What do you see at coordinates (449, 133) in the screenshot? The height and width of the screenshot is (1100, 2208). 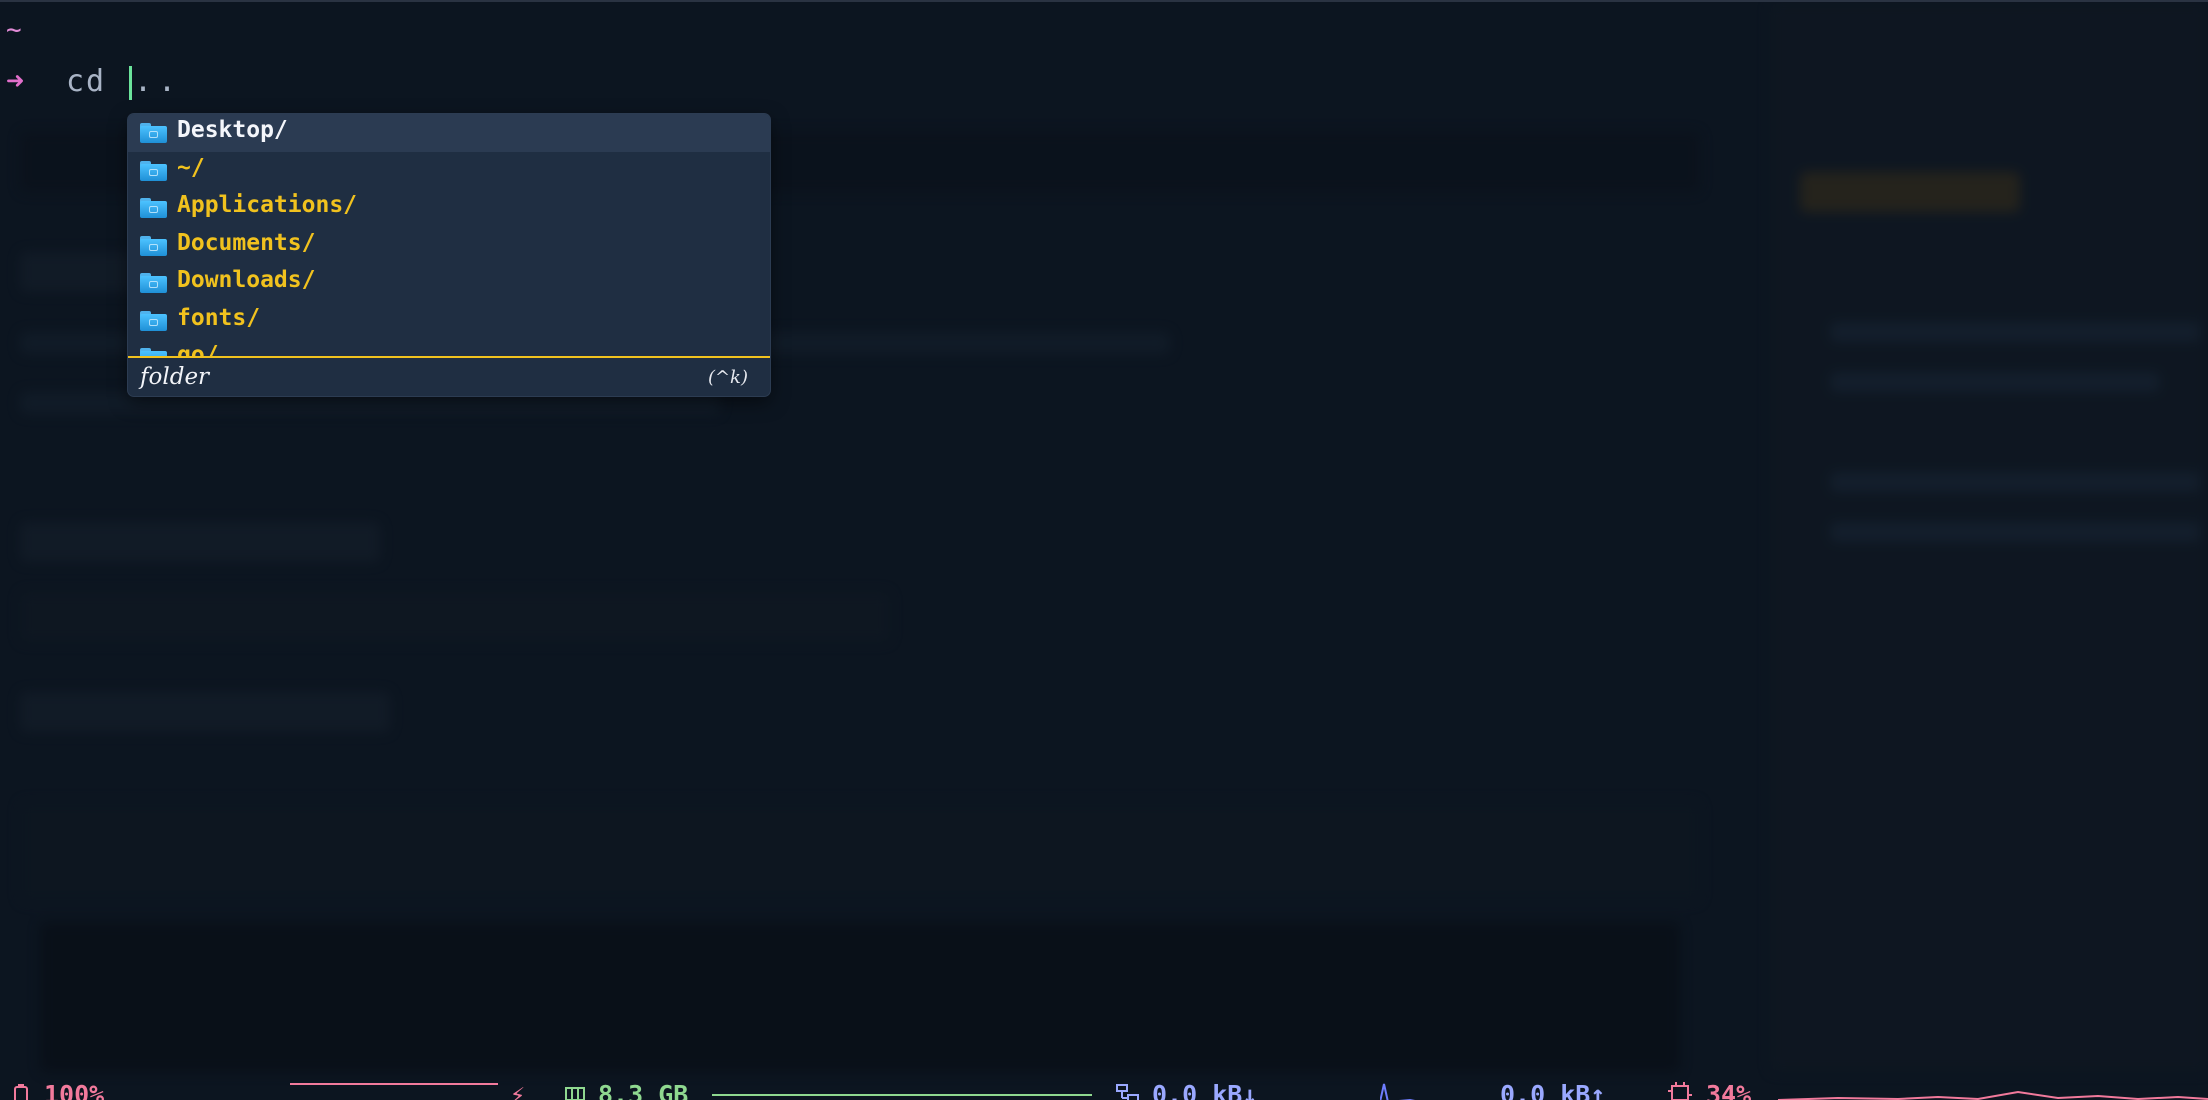 I see `completion-item: Desktop/` at bounding box center [449, 133].